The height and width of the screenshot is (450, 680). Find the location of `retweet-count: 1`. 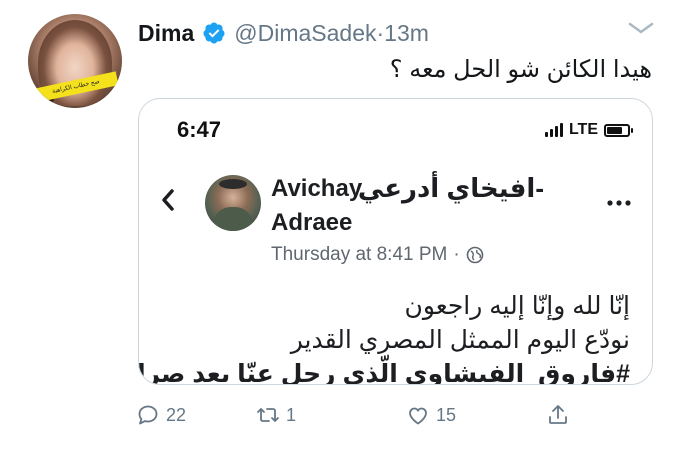

retweet-count: 1 is located at coordinates (291, 414).